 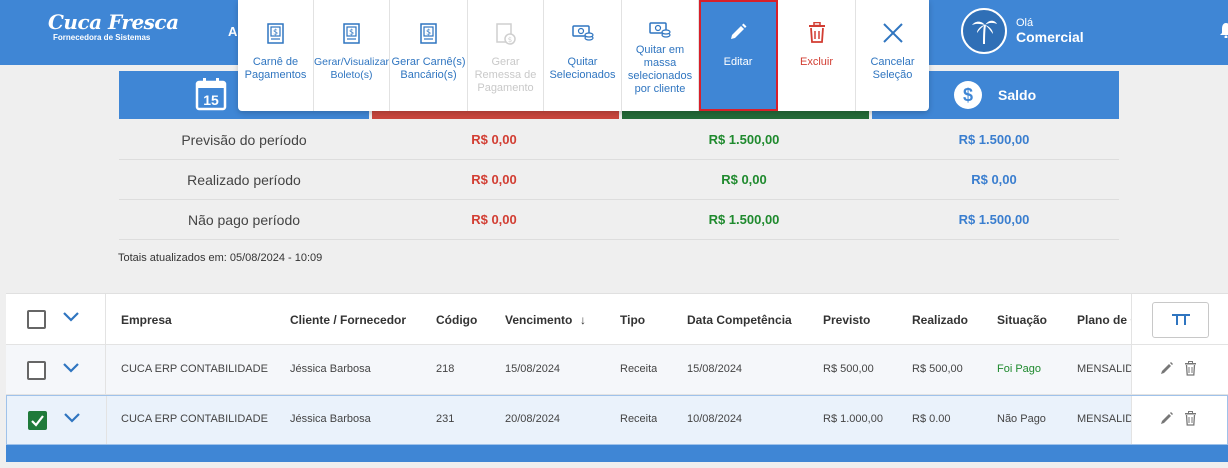 I want to click on carne-pagamentos-button: $ Carnê de Pagamentos, so click(x=276, y=55).